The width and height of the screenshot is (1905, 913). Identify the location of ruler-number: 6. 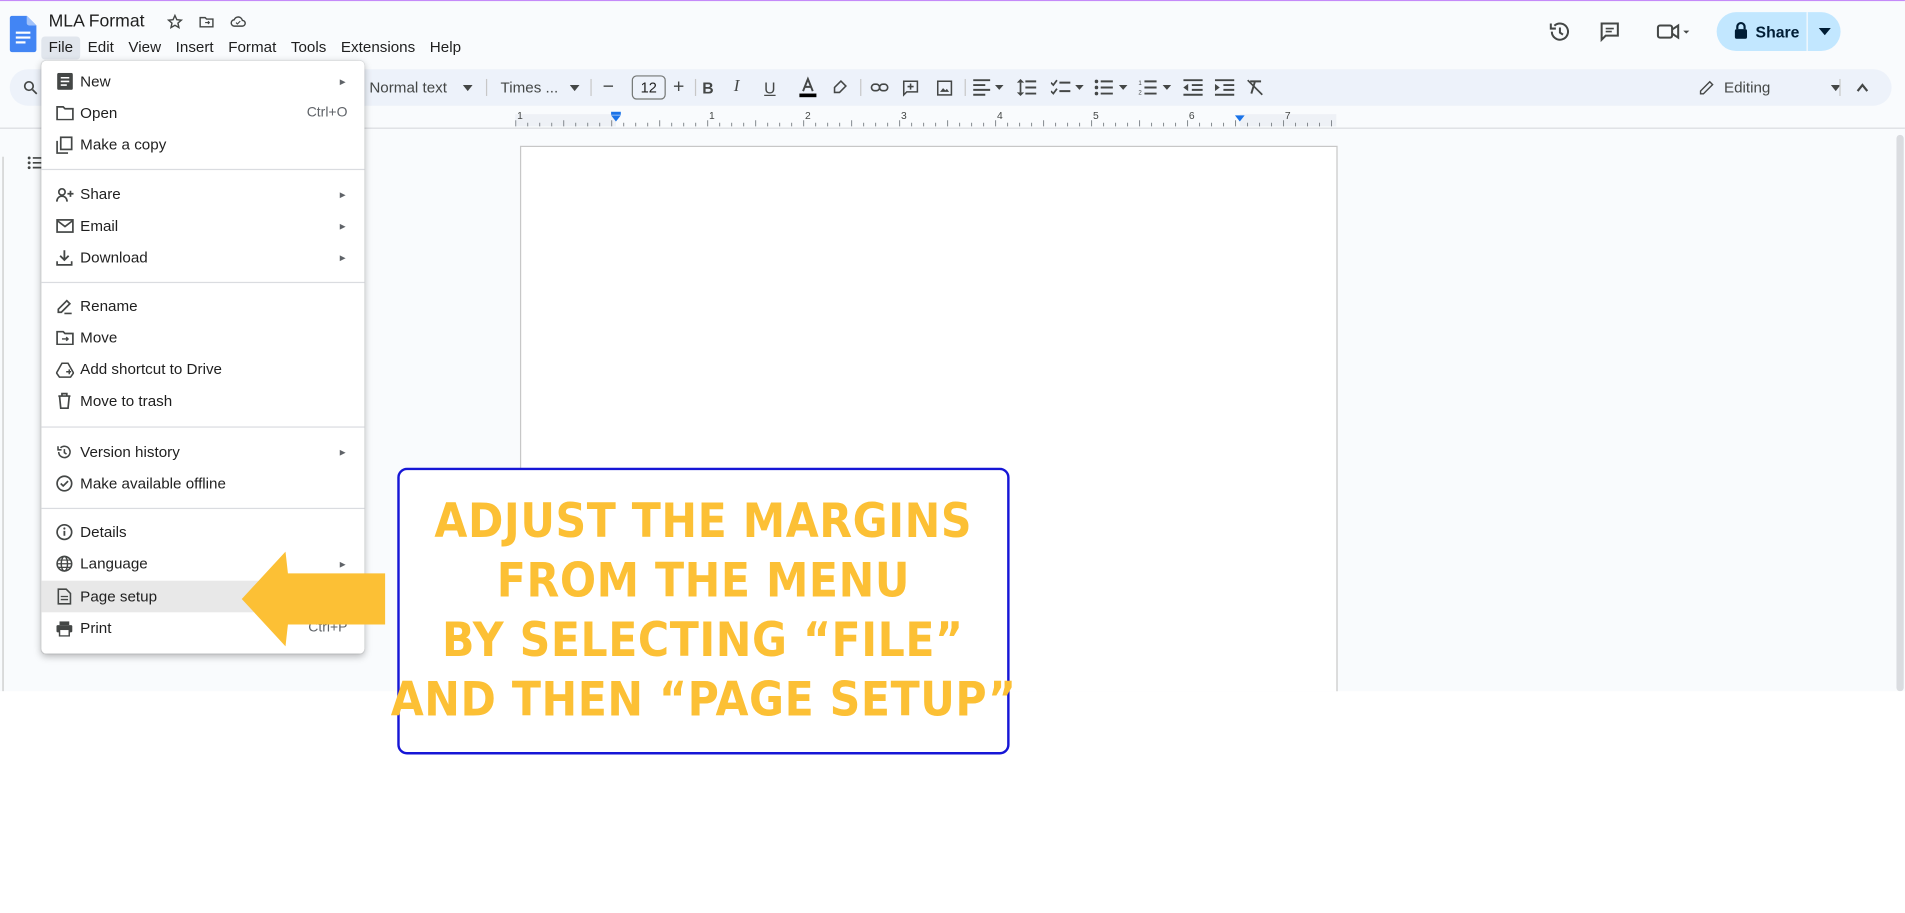
(1192, 116).